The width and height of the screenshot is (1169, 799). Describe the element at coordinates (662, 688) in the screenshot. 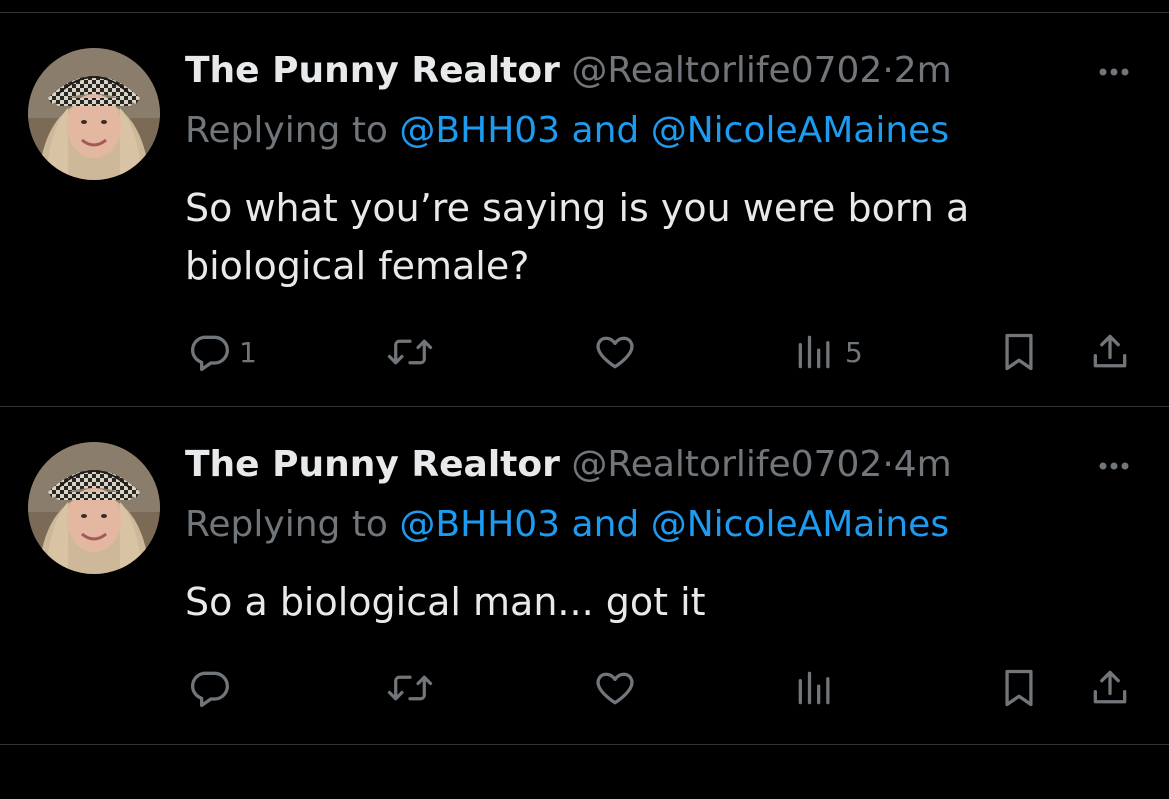

I see `action-bar` at that location.